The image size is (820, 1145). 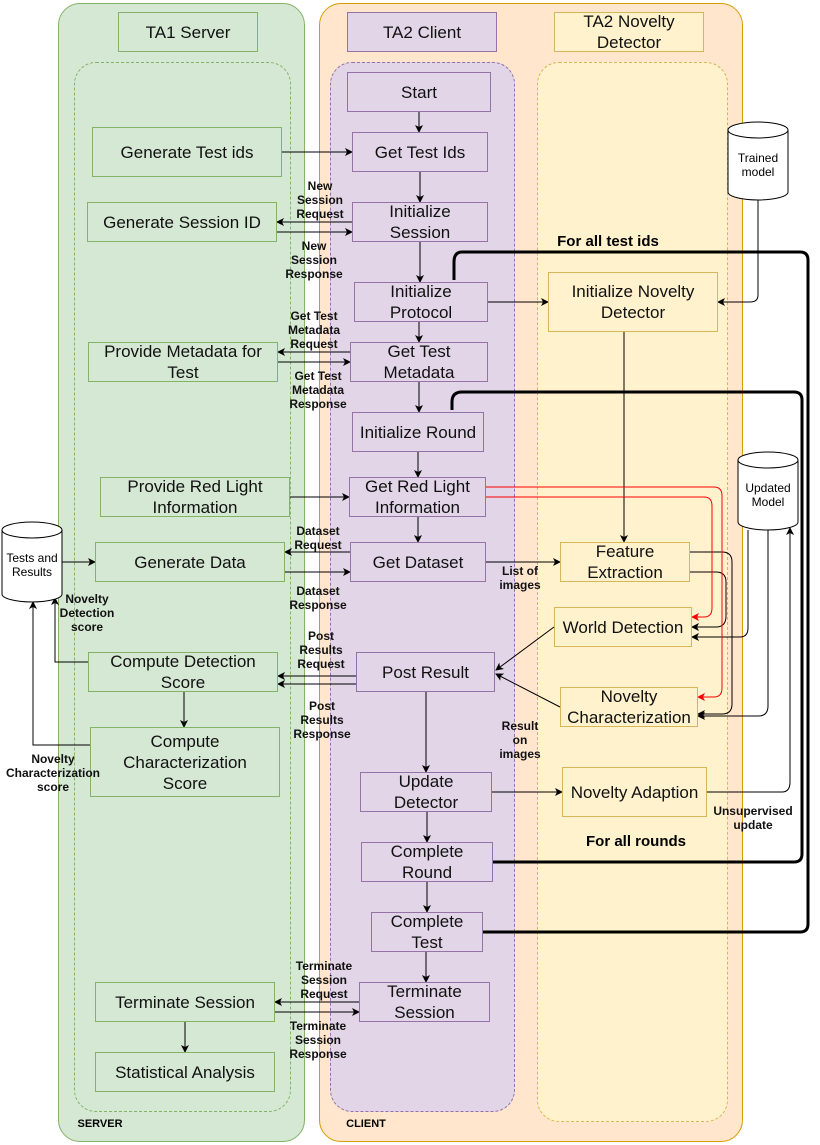 What do you see at coordinates (318, 598) in the screenshot?
I see `label-dataset-response: Dataset Response` at bounding box center [318, 598].